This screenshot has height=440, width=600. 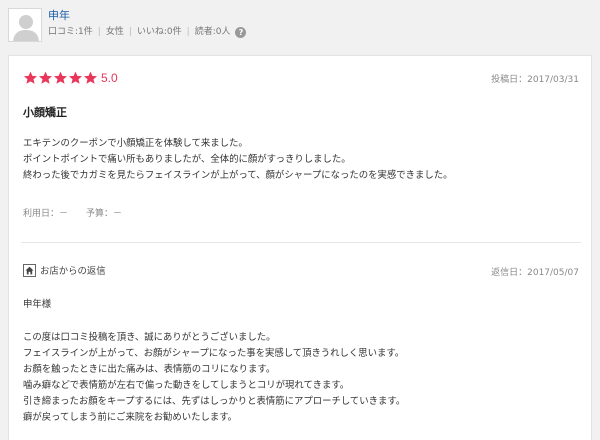 I want to click on review-count: 口コミ:1件, so click(x=70, y=32).